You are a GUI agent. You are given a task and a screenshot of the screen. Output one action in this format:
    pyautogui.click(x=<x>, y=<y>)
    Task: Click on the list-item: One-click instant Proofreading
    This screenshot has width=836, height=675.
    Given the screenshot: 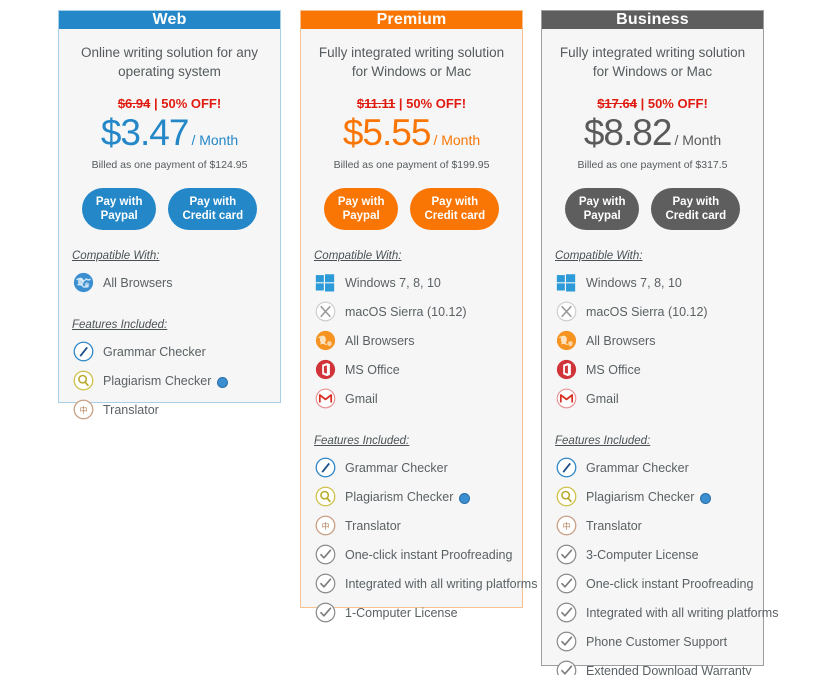 What is the action you would take?
    pyautogui.click(x=412, y=554)
    